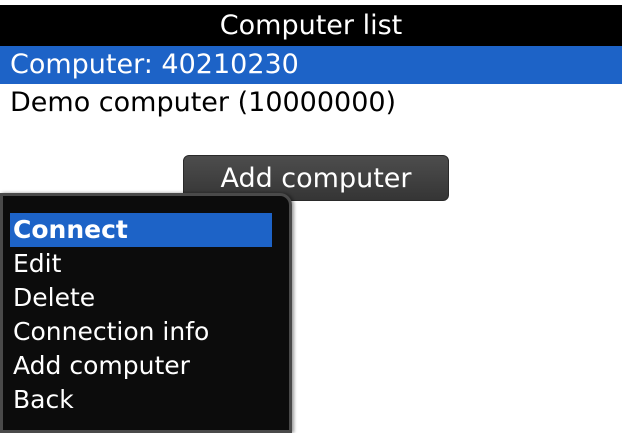  What do you see at coordinates (311, 103) in the screenshot?
I see `computer-list-item: Demo computer (10000000)` at bounding box center [311, 103].